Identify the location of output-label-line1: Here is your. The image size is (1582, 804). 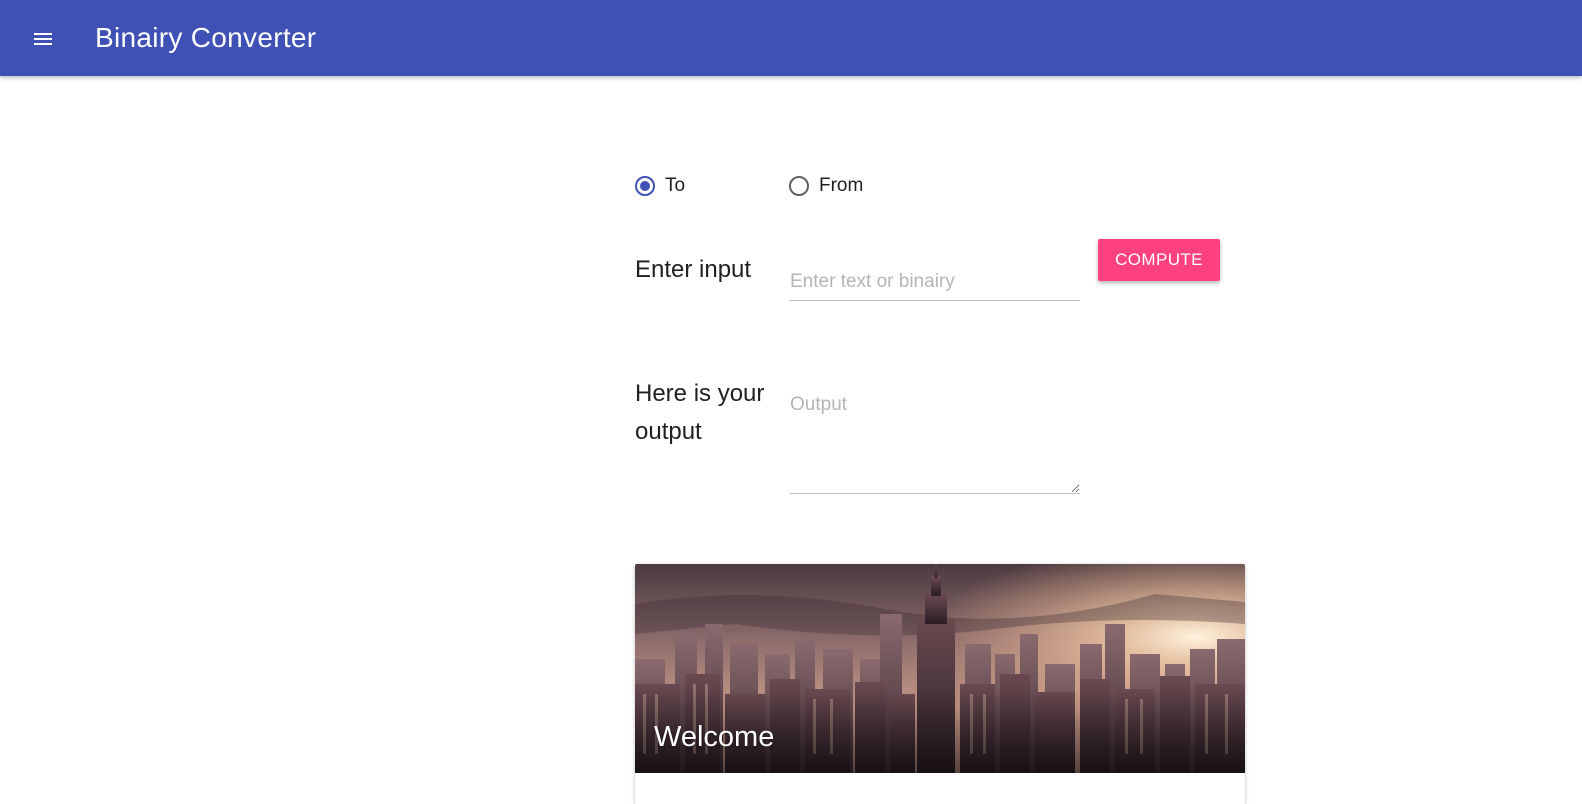
(700, 393).